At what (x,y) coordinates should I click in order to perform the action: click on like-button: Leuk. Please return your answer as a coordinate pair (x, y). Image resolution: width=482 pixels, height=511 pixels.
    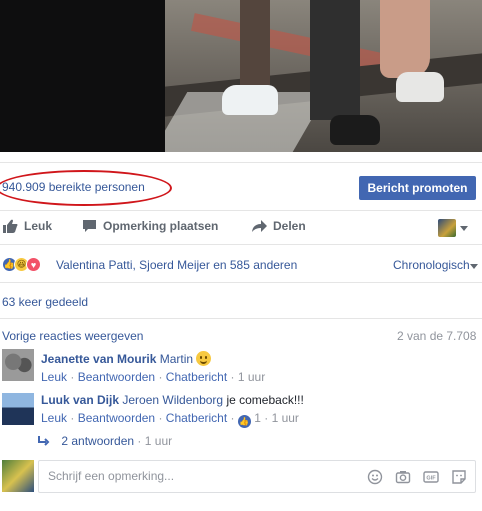
    Looking at the image, I should click on (27, 226).